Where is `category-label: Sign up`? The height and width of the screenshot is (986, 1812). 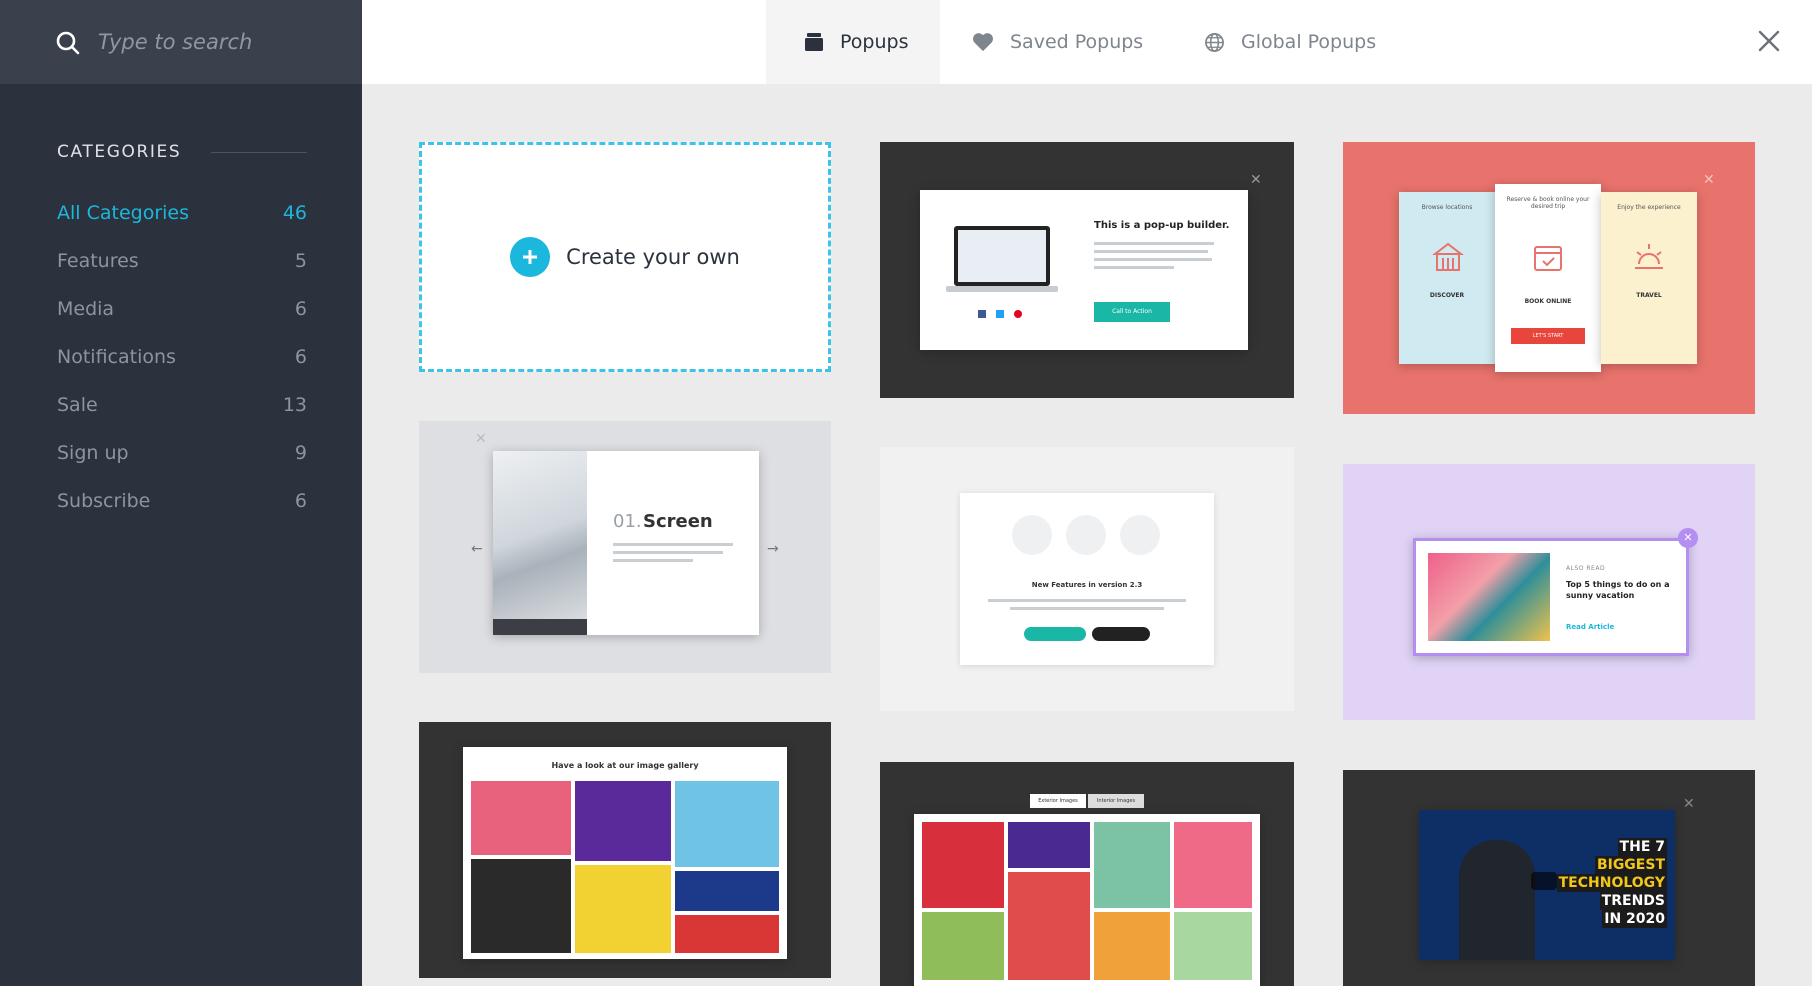 category-label: Sign up is located at coordinates (93, 453).